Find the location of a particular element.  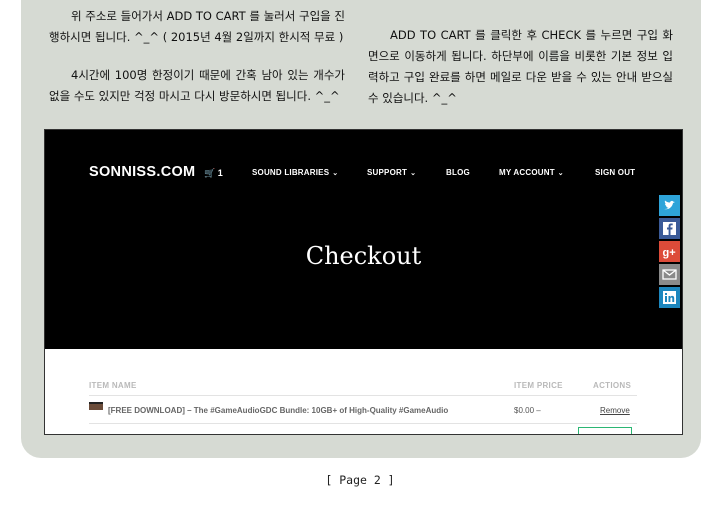

column-header-item-price: ITEM PRICE is located at coordinates (538, 385).